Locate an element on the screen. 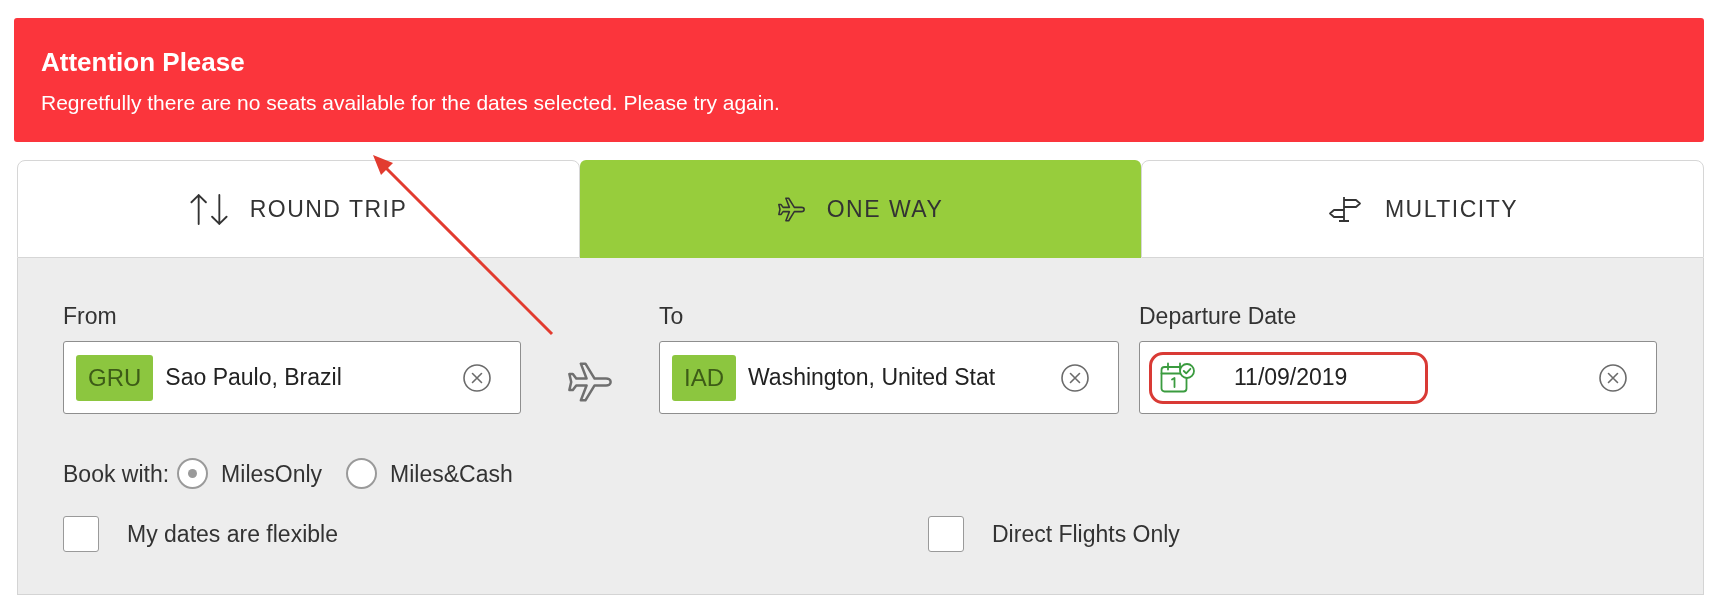 The height and width of the screenshot is (608, 1732). city-text: Sao Paulo, Brazil is located at coordinates (253, 378).